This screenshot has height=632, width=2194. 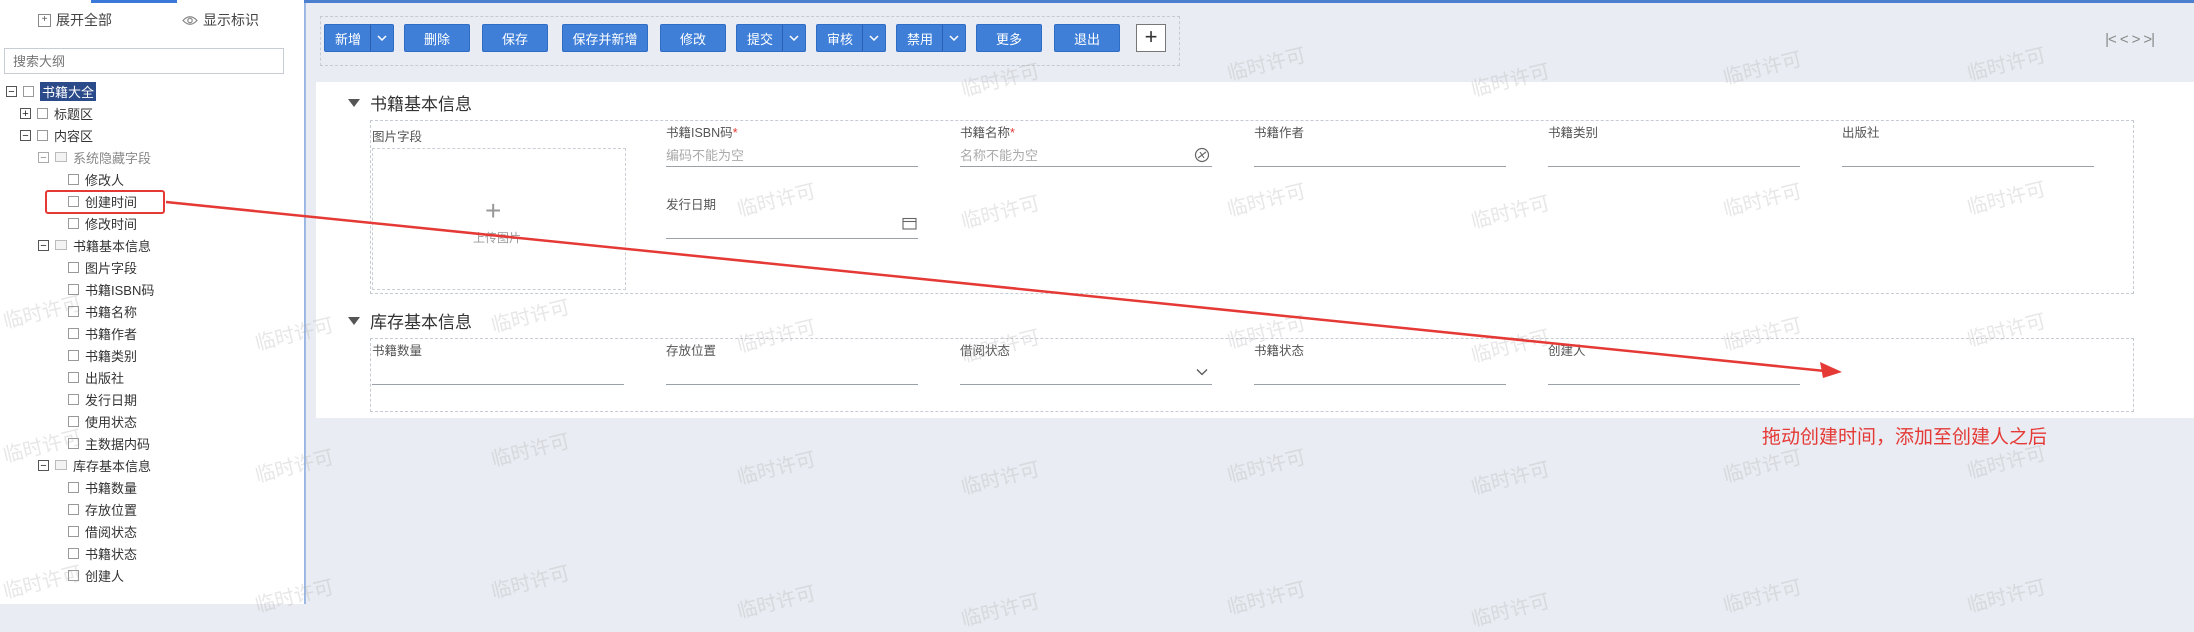 What do you see at coordinates (102, 399) in the screenshot?
I see `tree-node-release-date: 发行日期` at bounding box center [102, 399].